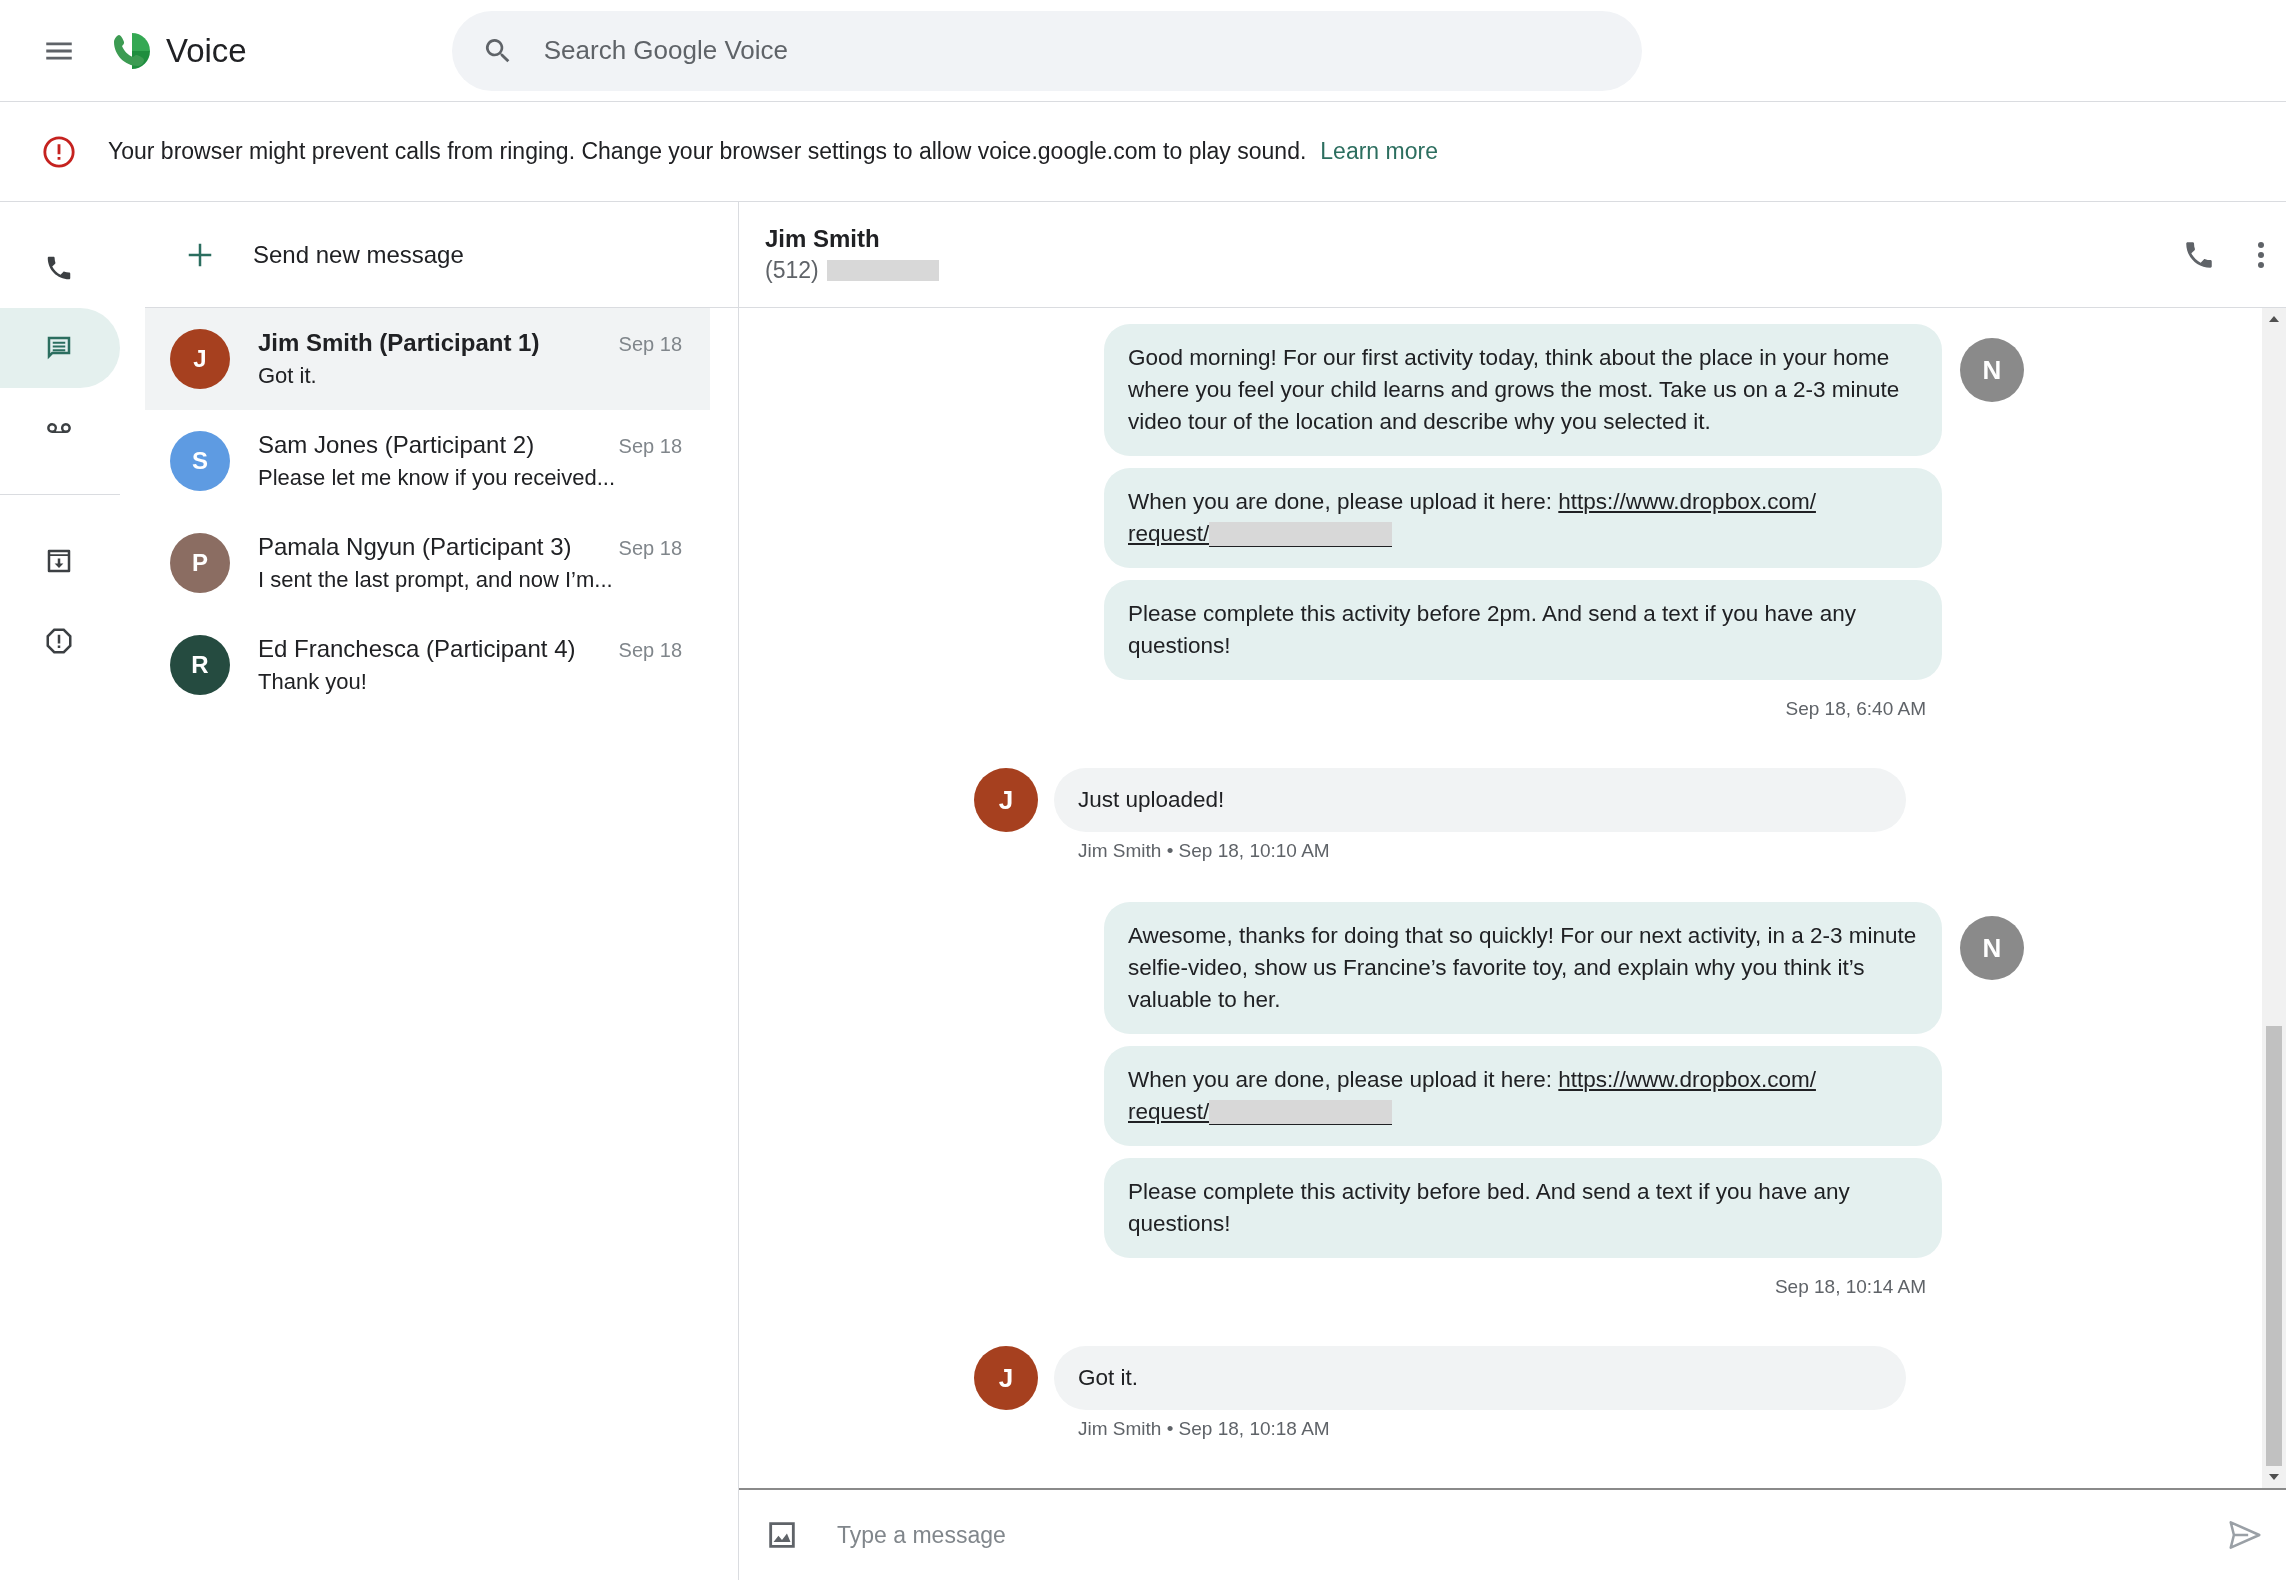 This screenshot has height=1580, width=2286. Describe the element at coordinates (1480, 800) in the screenshot. I see `message-bubble: Just uploaded!` at that location.